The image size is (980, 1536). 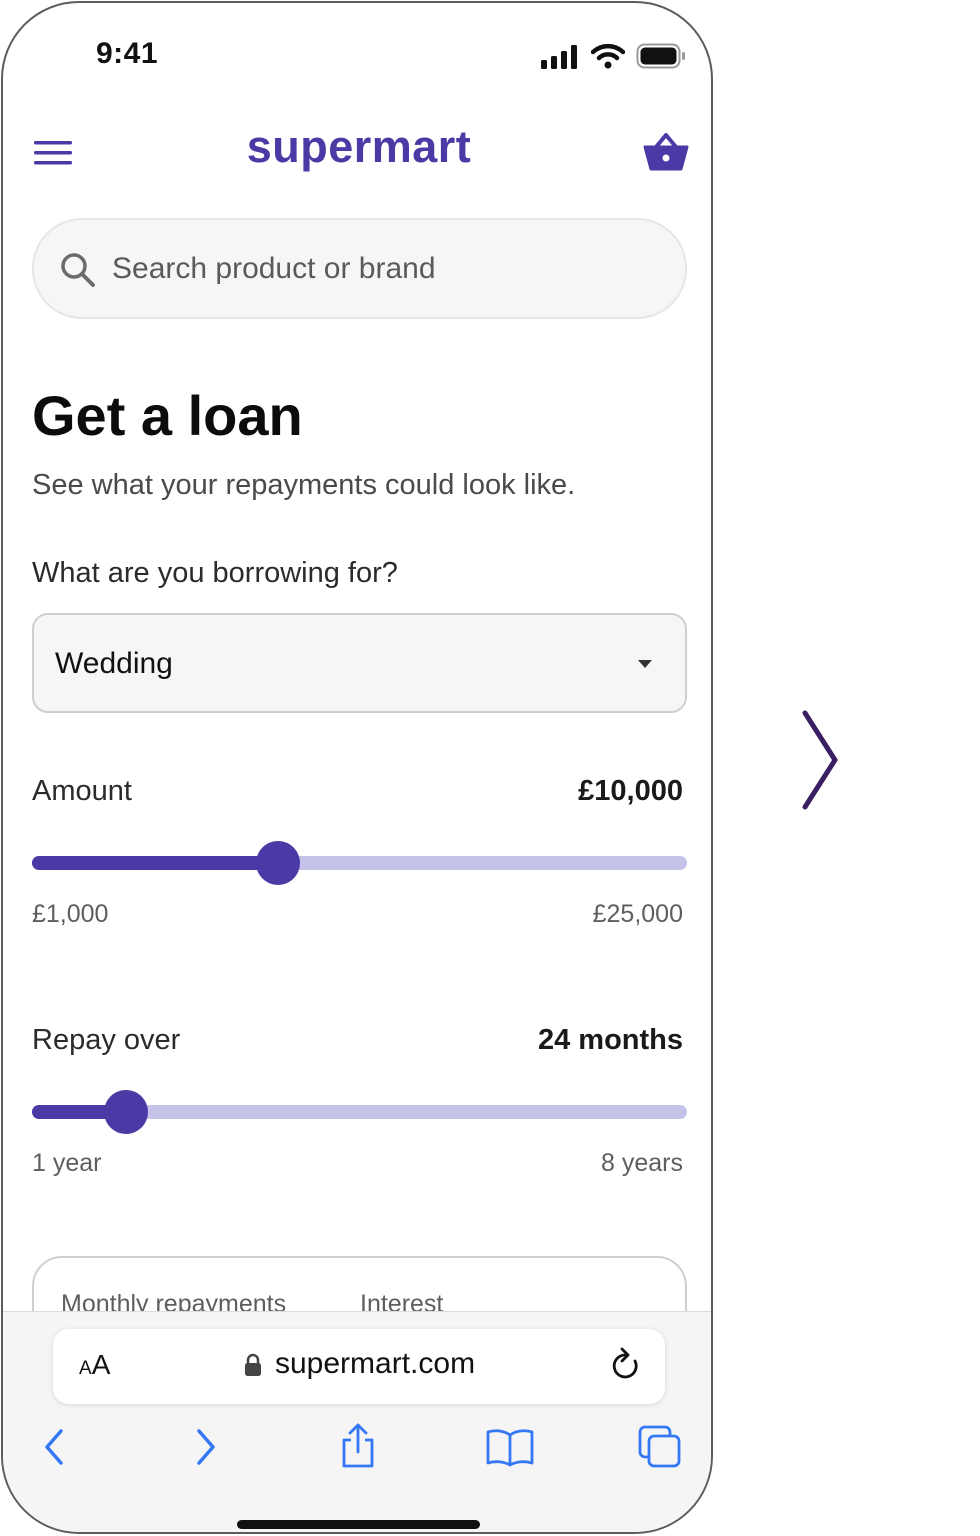 What do you see at coordinates (820, 760) in the screenshot?
I see `next-arrow-icon` at bounding box center [820, 760].